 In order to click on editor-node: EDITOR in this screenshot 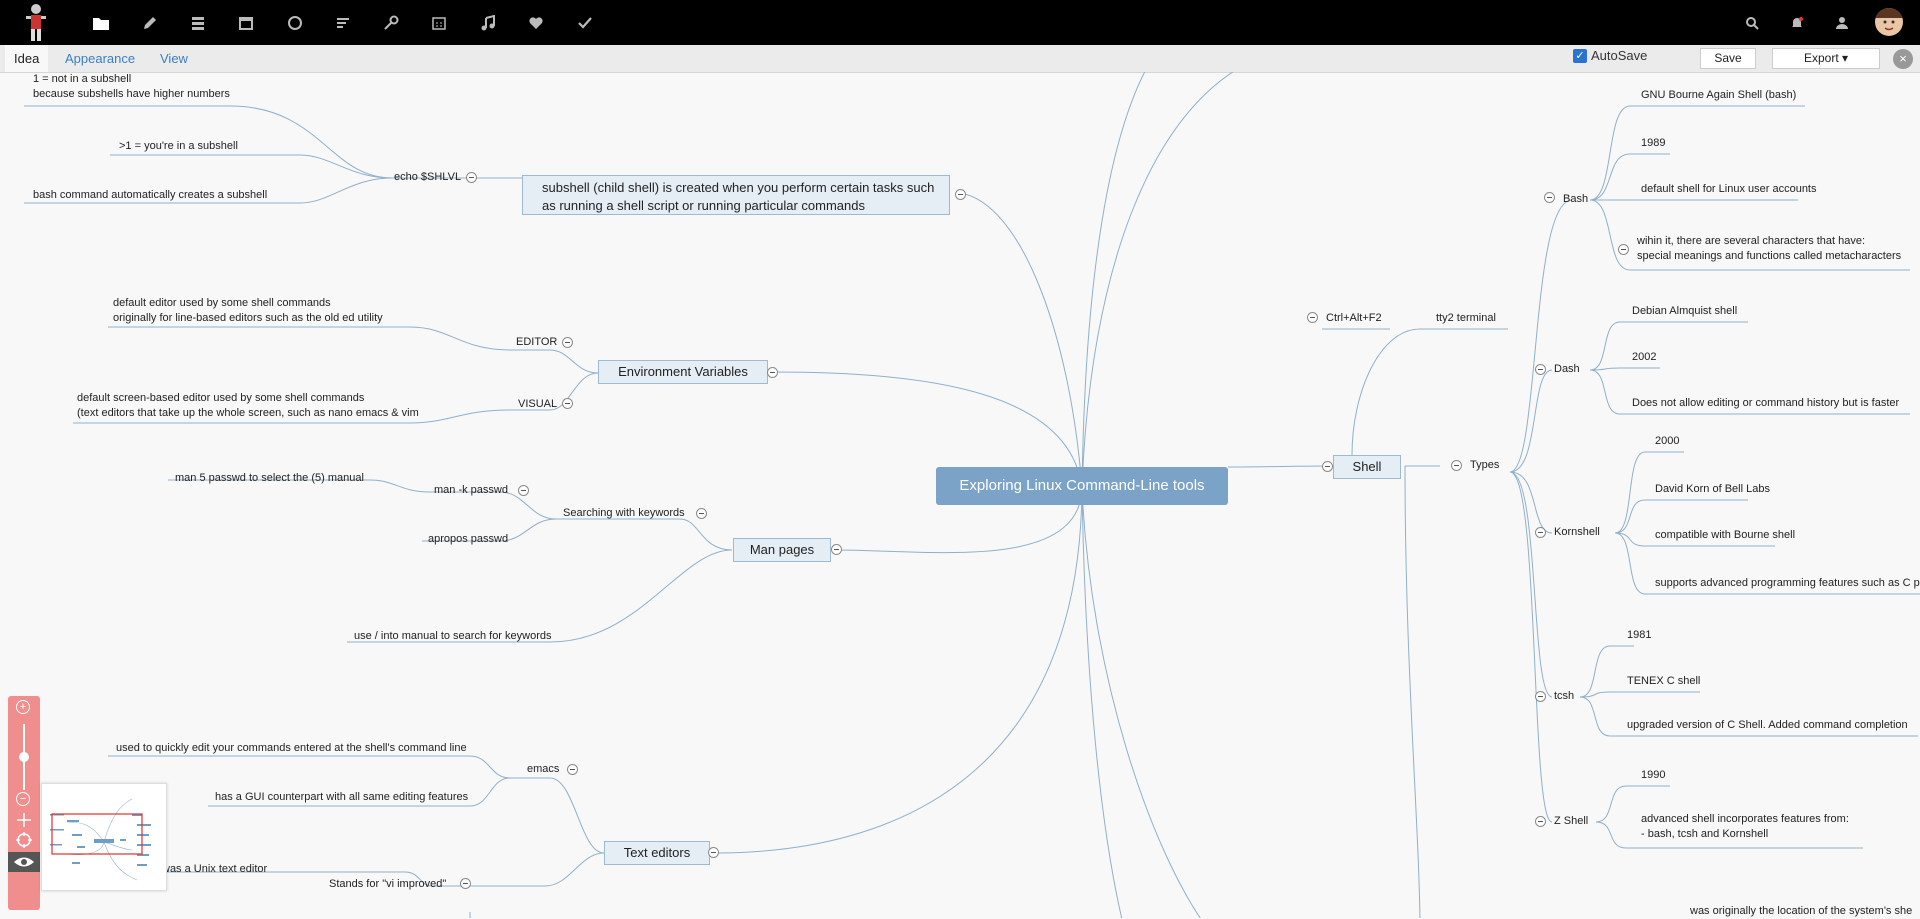, I will do `click(536, 342)`.